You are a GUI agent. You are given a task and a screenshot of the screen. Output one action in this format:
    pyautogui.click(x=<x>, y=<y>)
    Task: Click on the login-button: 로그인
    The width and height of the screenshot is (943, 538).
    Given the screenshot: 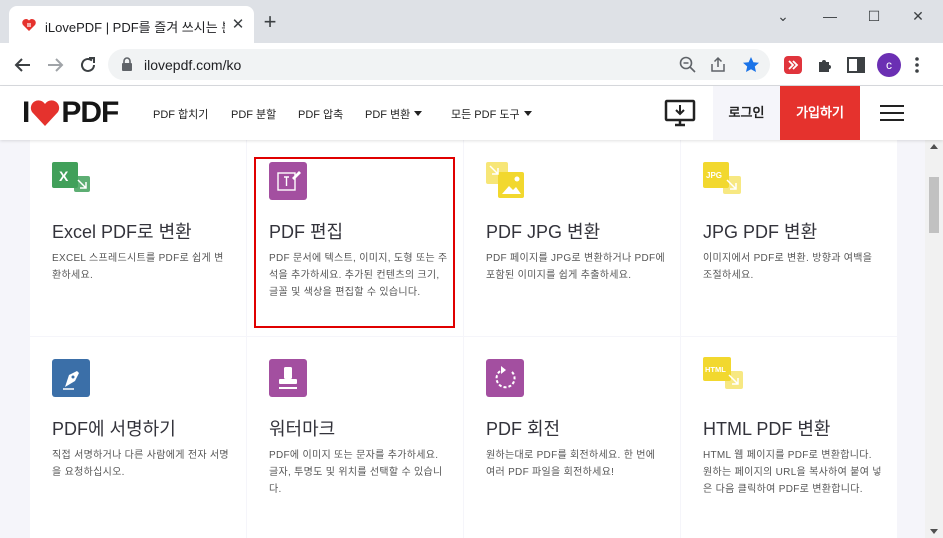 What is the action you would take?
    pyautogui.click(x=746, y=113)
    